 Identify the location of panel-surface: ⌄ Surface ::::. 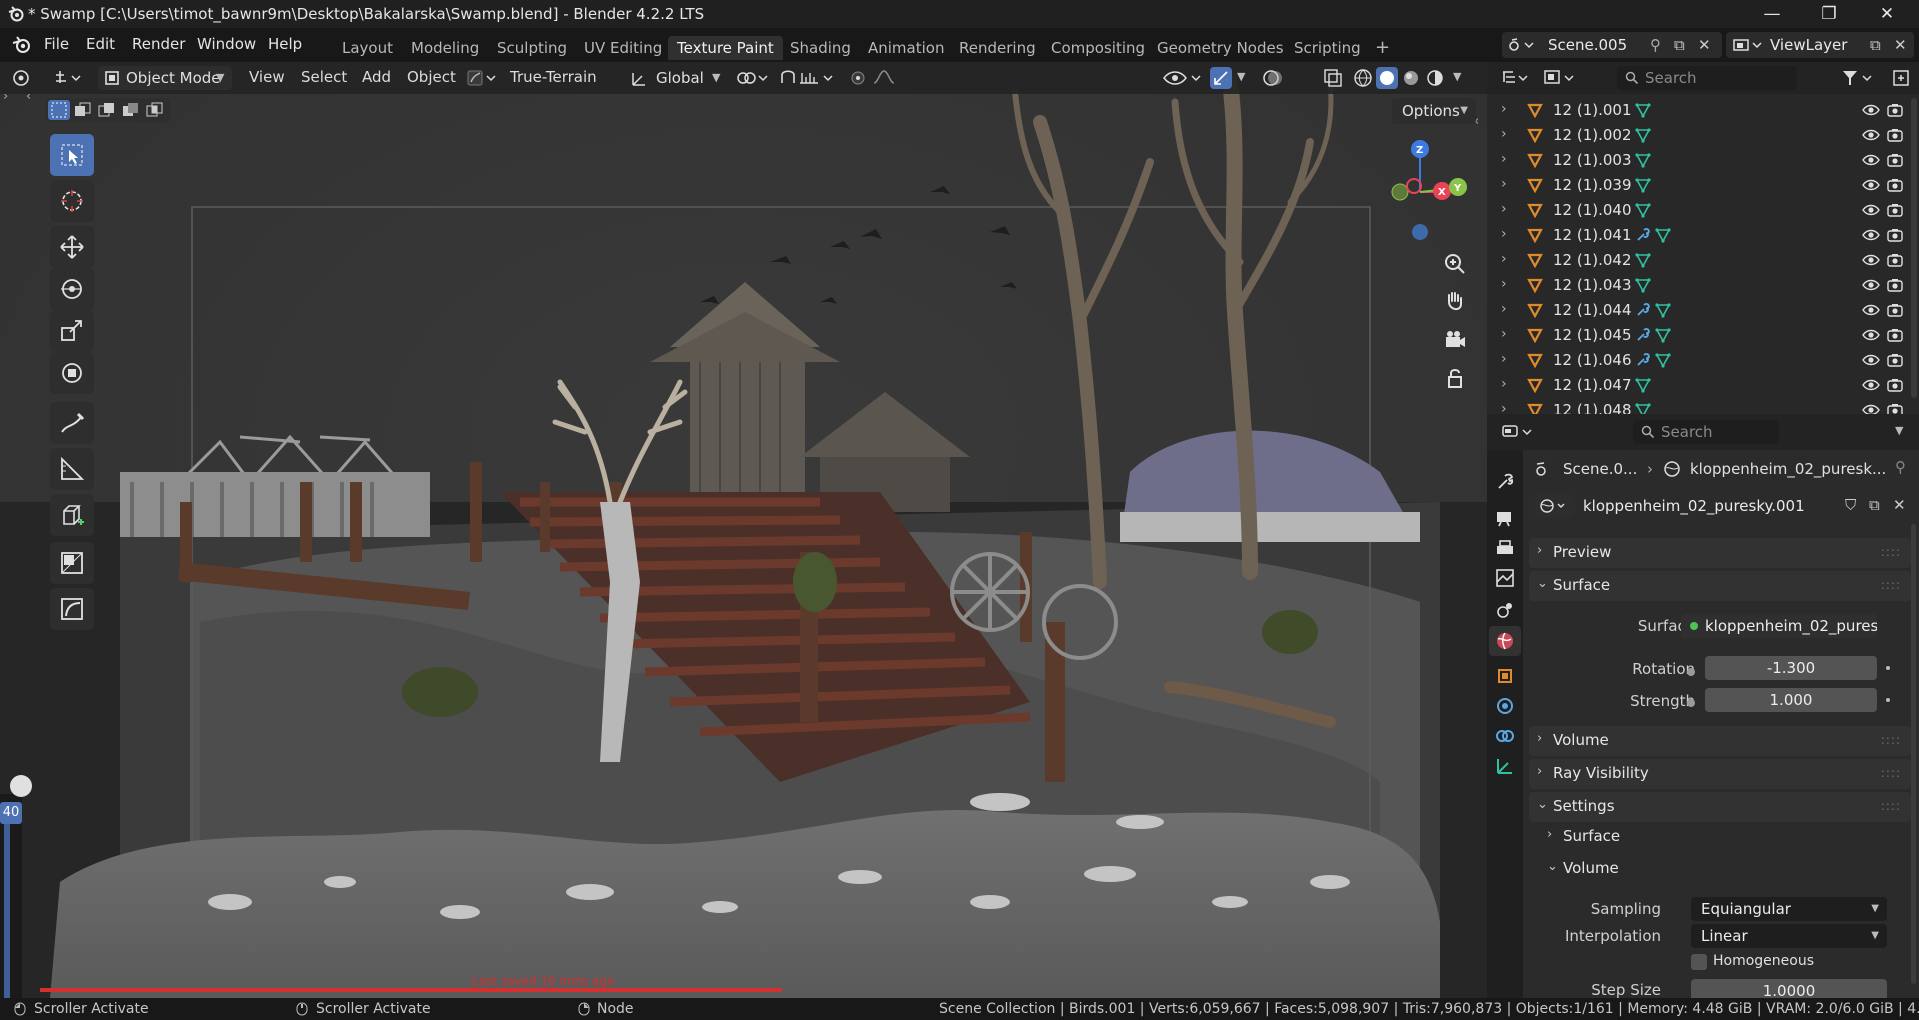
(1720, 586).